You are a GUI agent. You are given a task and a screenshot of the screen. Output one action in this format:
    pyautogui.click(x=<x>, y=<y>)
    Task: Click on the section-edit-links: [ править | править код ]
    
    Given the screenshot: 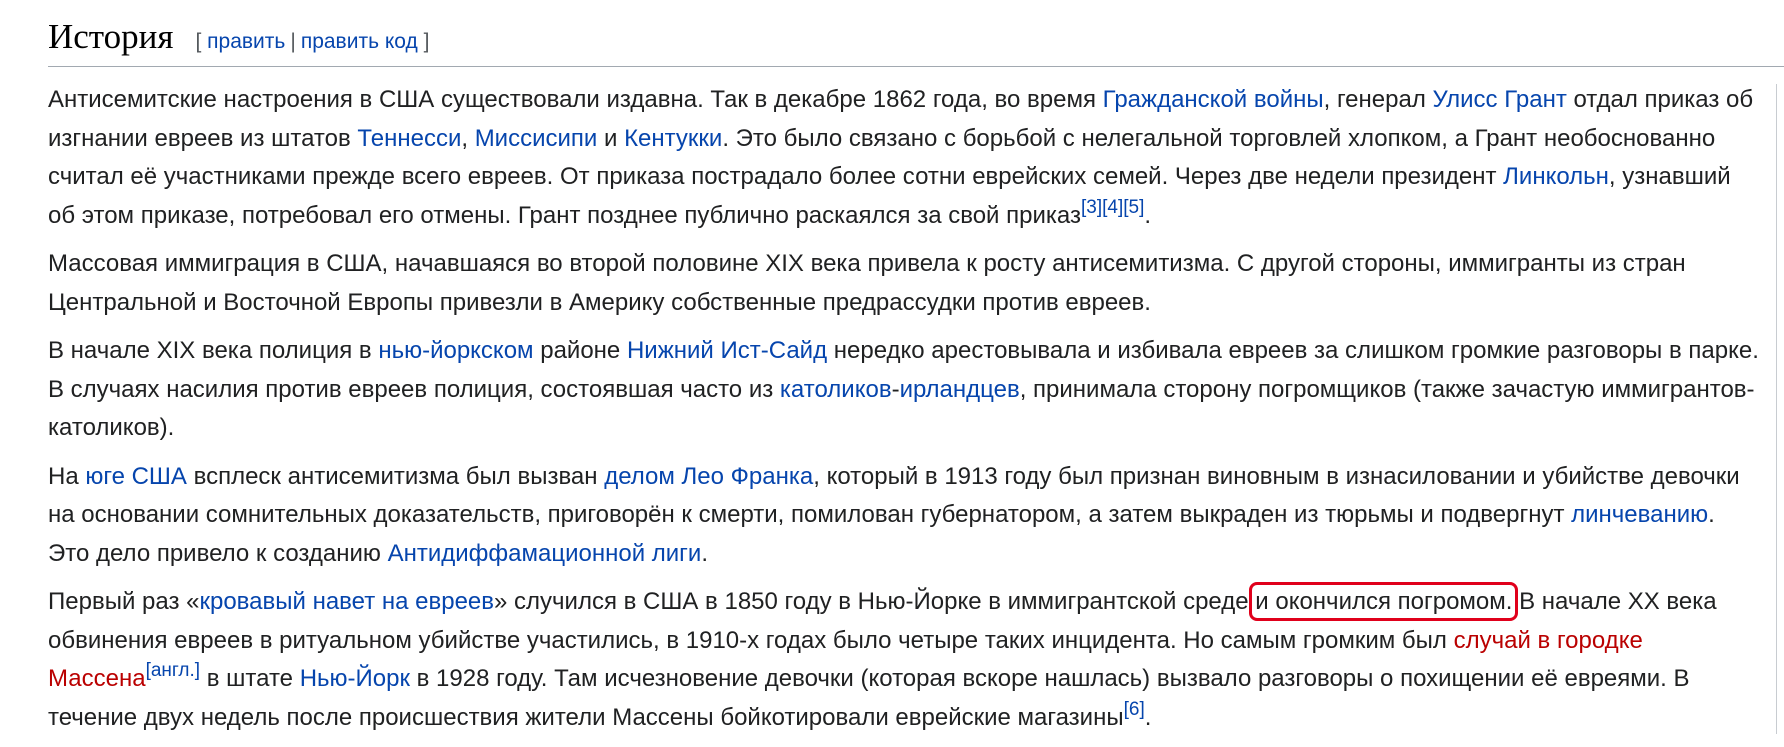 What is the action you would take?
    pyautogui.click(x=312, y=42)
    